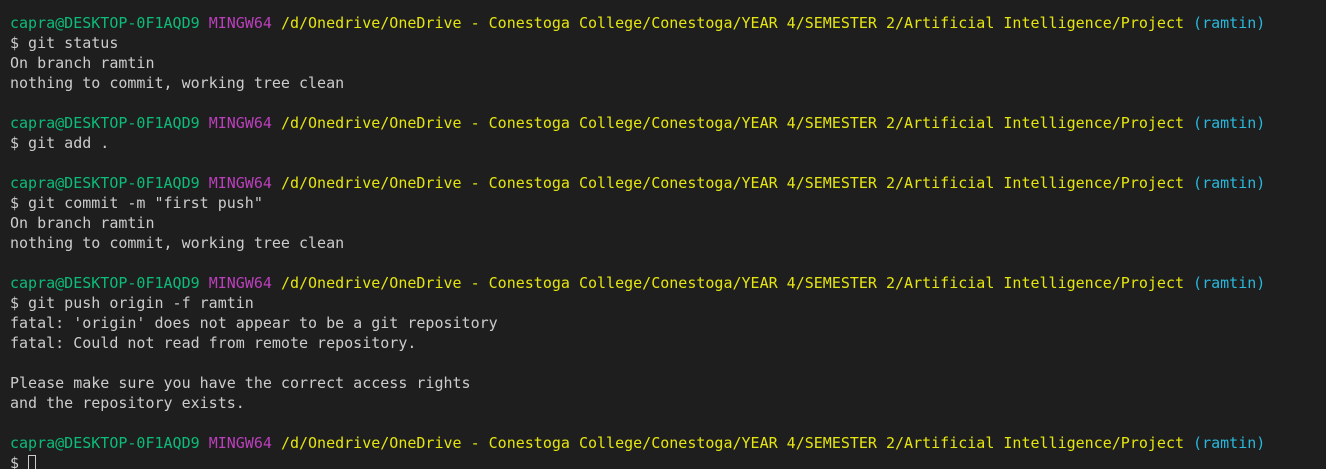 The width and height of the screenshot is (1326, 469). I want to click on command-line: $ git add ., so click(60, 143).